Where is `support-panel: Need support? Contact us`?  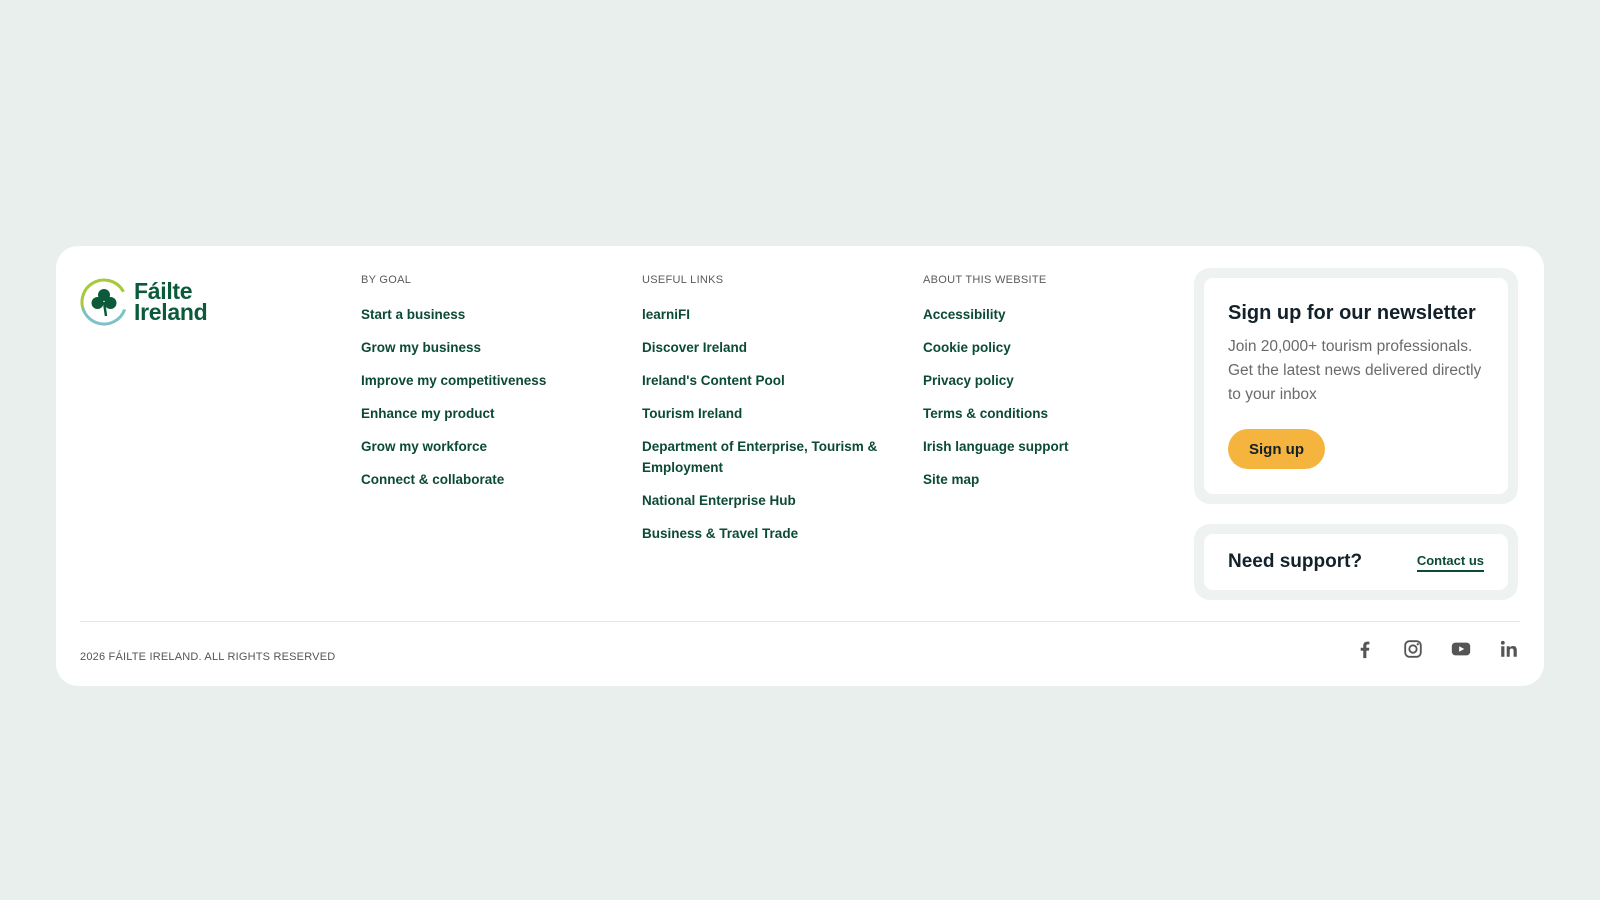 support-panel: Need support? Contact us is located at coordinates (1356, 562).